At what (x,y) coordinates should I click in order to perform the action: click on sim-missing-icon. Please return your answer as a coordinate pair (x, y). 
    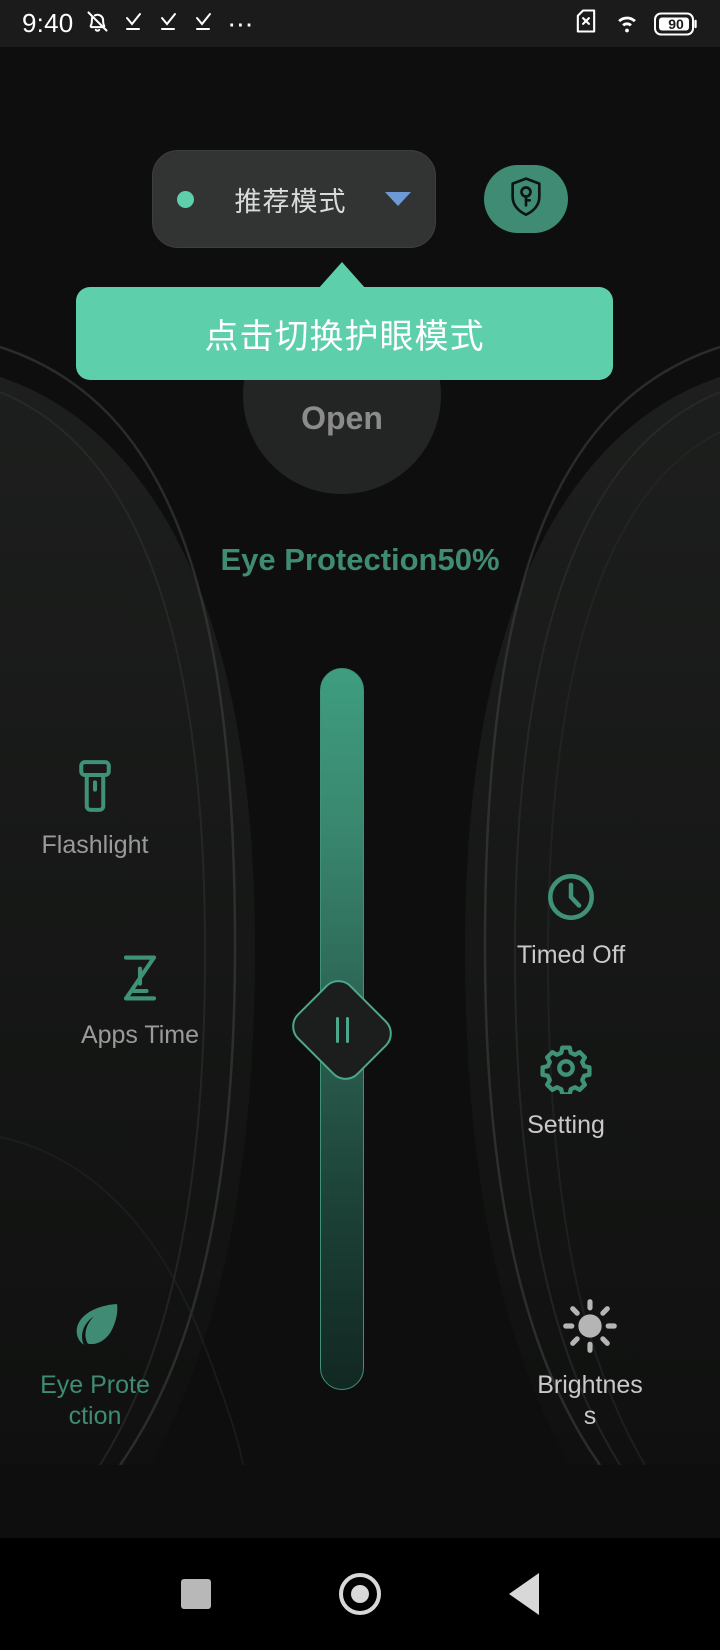
    Looking at the image, I should click on (586, 23).